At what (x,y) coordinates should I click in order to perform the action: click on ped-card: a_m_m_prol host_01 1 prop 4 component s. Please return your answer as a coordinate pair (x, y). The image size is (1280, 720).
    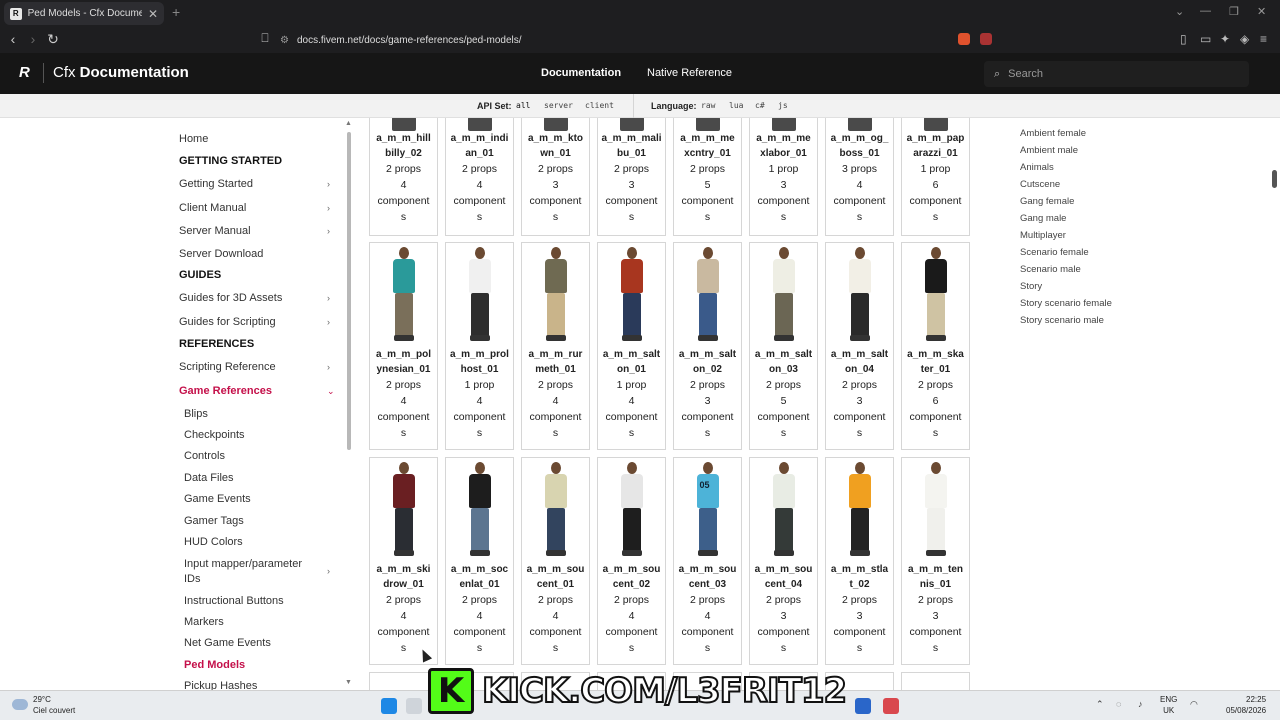
    Looking at the image, I should click on (479, 346).